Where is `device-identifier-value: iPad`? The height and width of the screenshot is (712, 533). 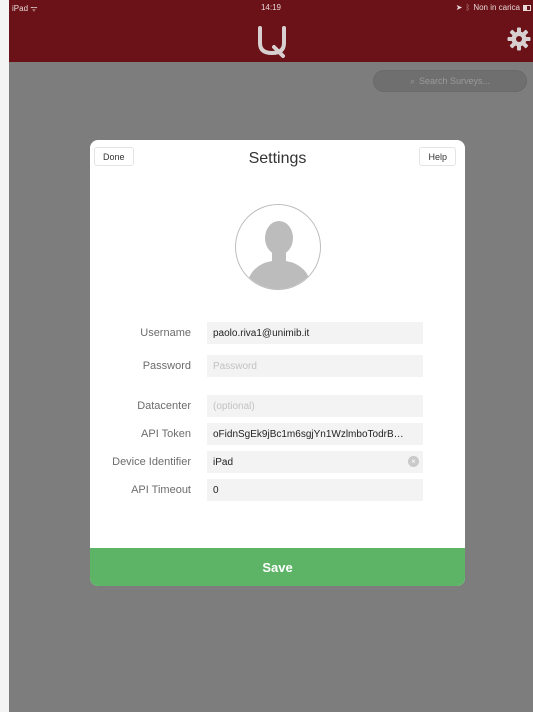
device-identifier-value: iPad is located at coordinates (223, 462).